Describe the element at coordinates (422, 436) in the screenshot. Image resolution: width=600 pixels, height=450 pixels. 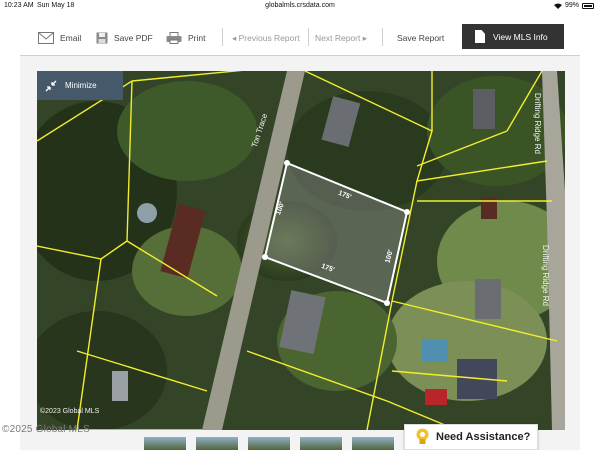
I see `lightbulb-icon` at that location.